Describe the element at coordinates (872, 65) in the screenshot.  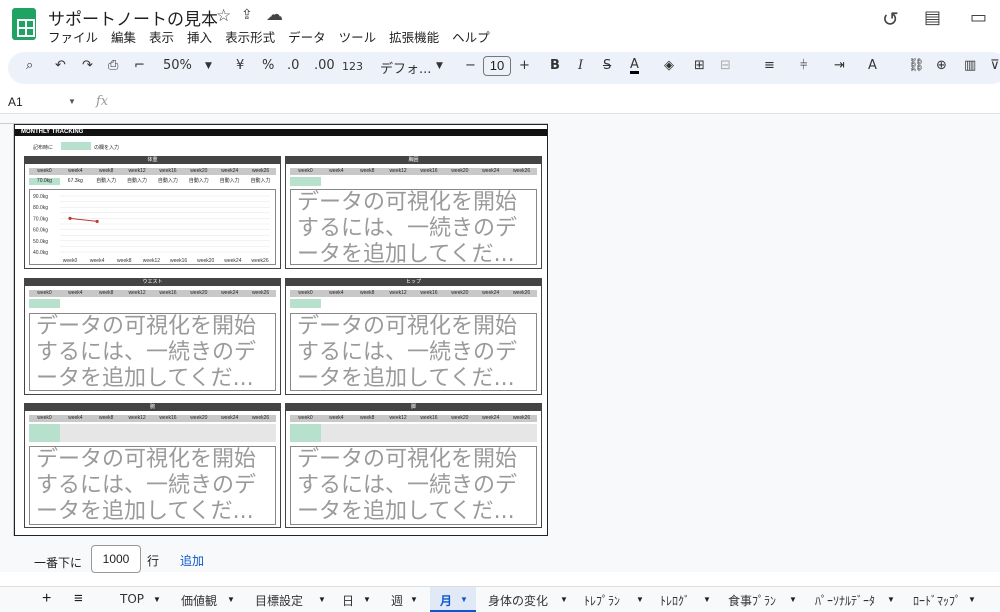
I see `text-rotate-icon: A` at that location.